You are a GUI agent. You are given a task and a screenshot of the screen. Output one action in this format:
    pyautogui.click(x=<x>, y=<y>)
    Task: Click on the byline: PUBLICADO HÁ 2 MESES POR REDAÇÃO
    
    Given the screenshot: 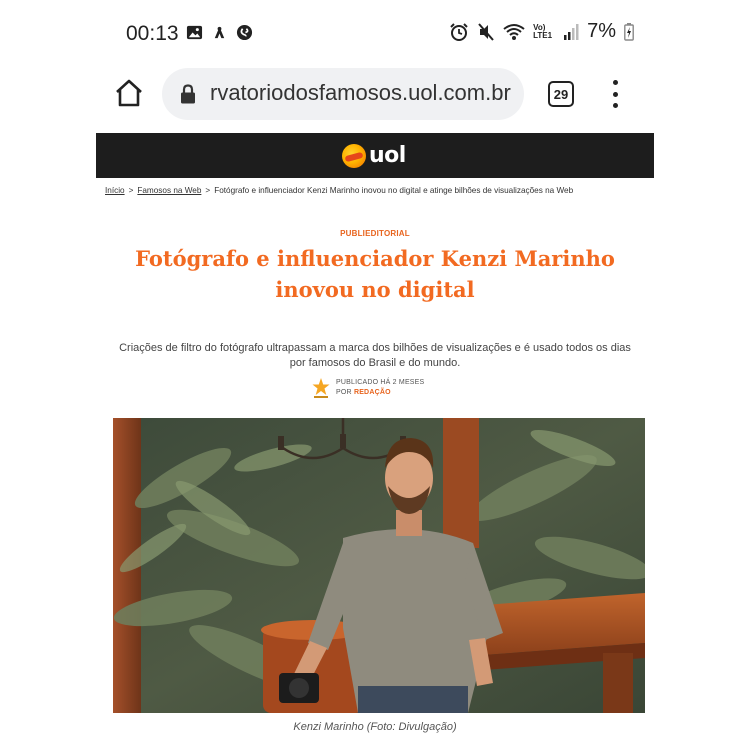 What is the action you would take?
    pyautogui.click(x=368, y=388)
    